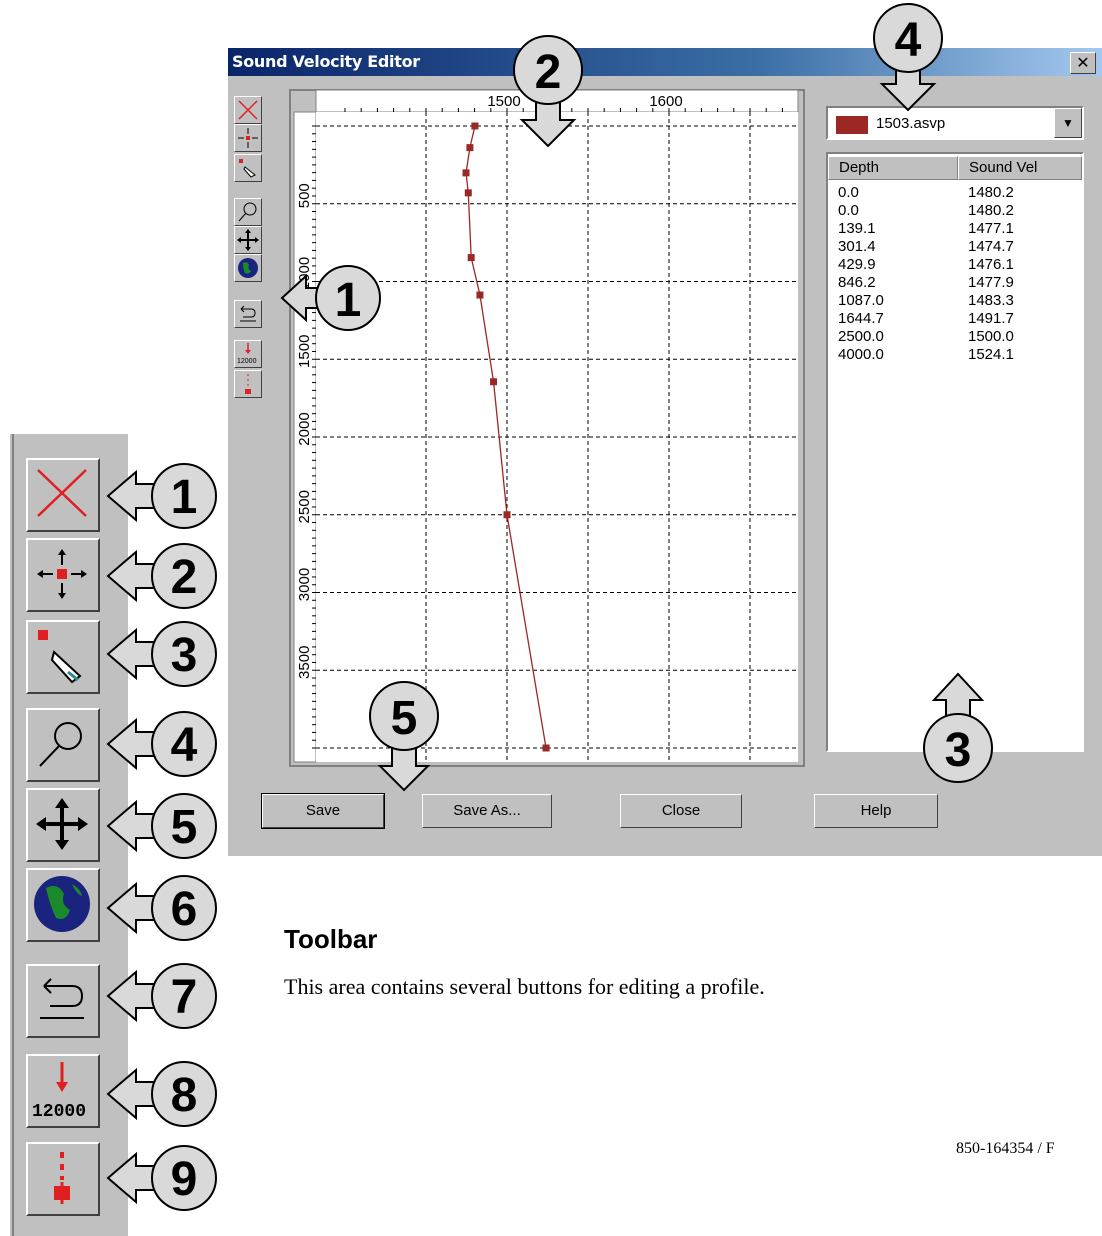  What do you see at coordinates (161, 826) in the screenshot?
I see `callout-5-toolbar: 5` at bounding box center [161, 826].